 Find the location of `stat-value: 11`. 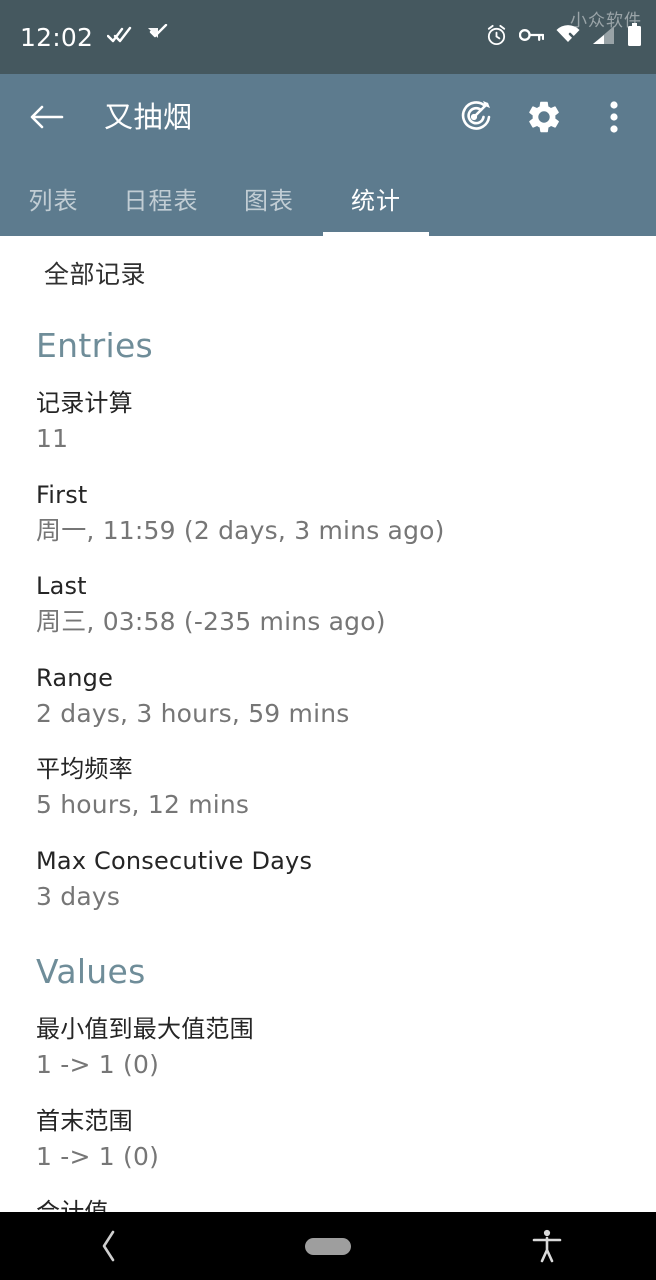

stat-value: 11 is located at coordinates (52, 438).